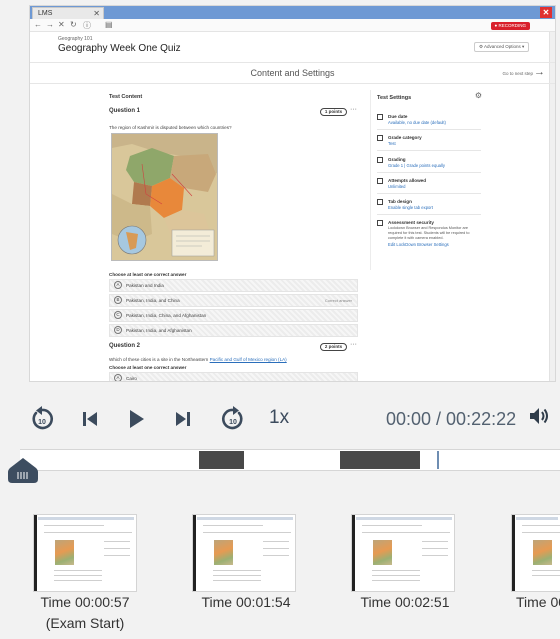 Image resolution: width=560 pixels, height=639 pixels. I want to click on options-button: ⚙ Advanced Options ▾, so click(501, 47).